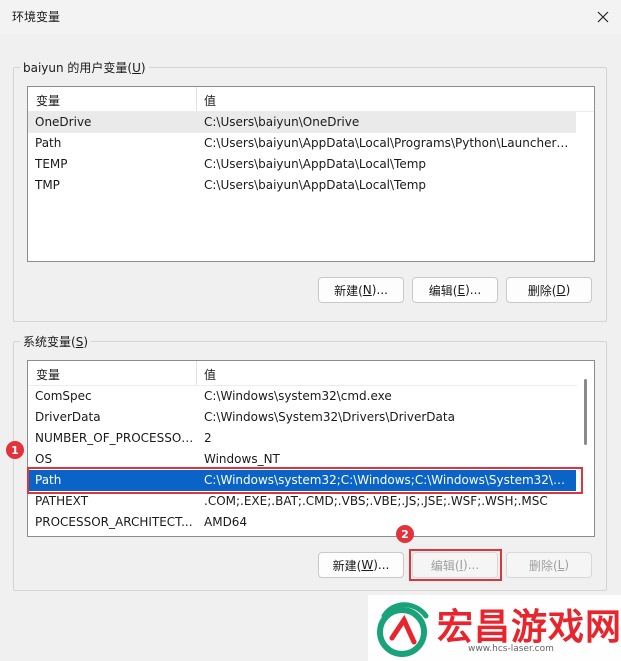  Describe the element at coordinates (305, 480) in the screenshot. I see `highlight-box-path-row` at that location.